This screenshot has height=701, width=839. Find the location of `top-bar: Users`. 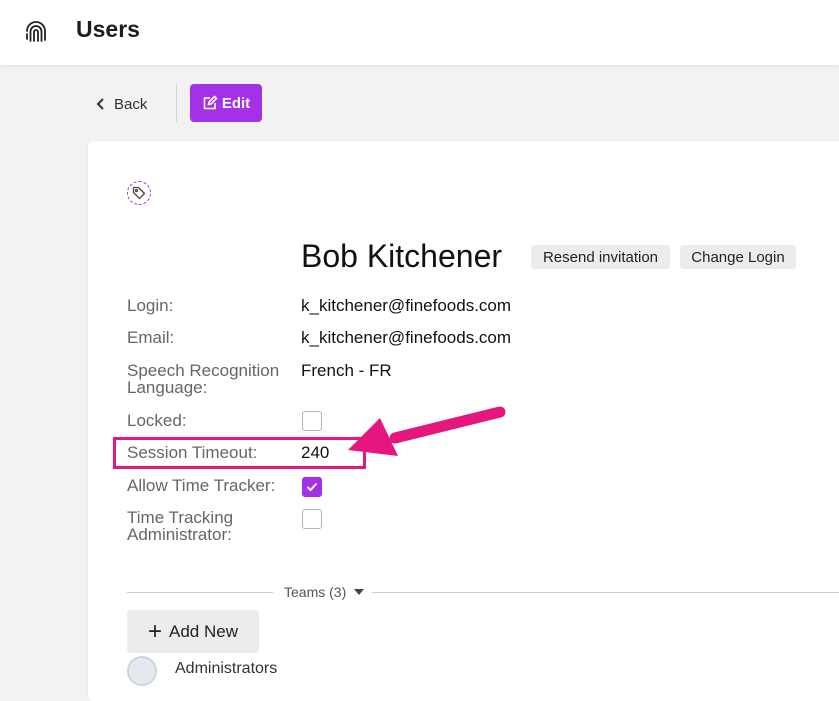

top-bar: Users is located at coordinates (419, 32).